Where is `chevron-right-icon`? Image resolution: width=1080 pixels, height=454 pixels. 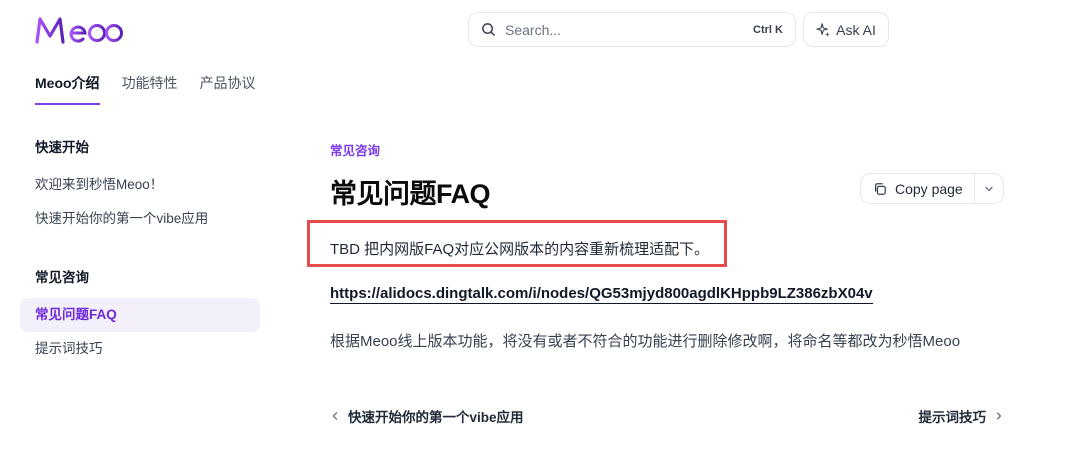 chevron-right-icon is located at coordinates (999, 416).